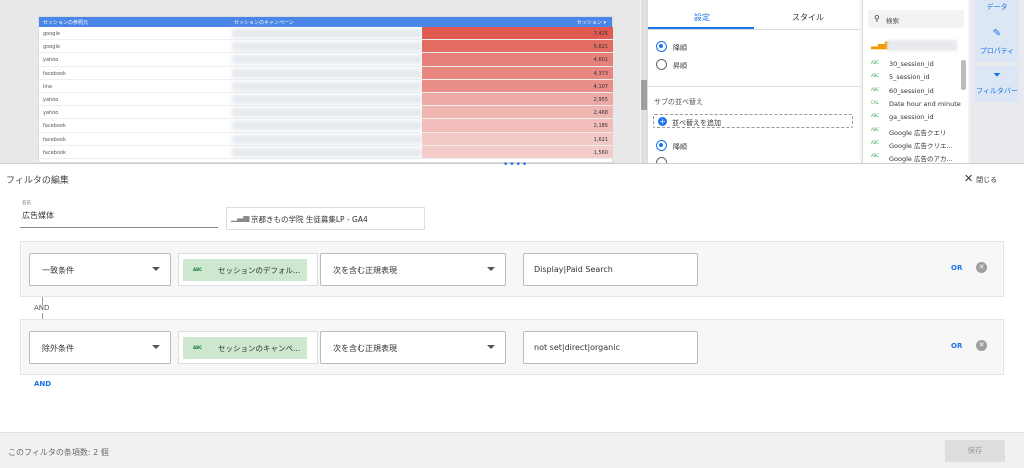  I want to click on table-row: line 4,107, so click(326, 86).